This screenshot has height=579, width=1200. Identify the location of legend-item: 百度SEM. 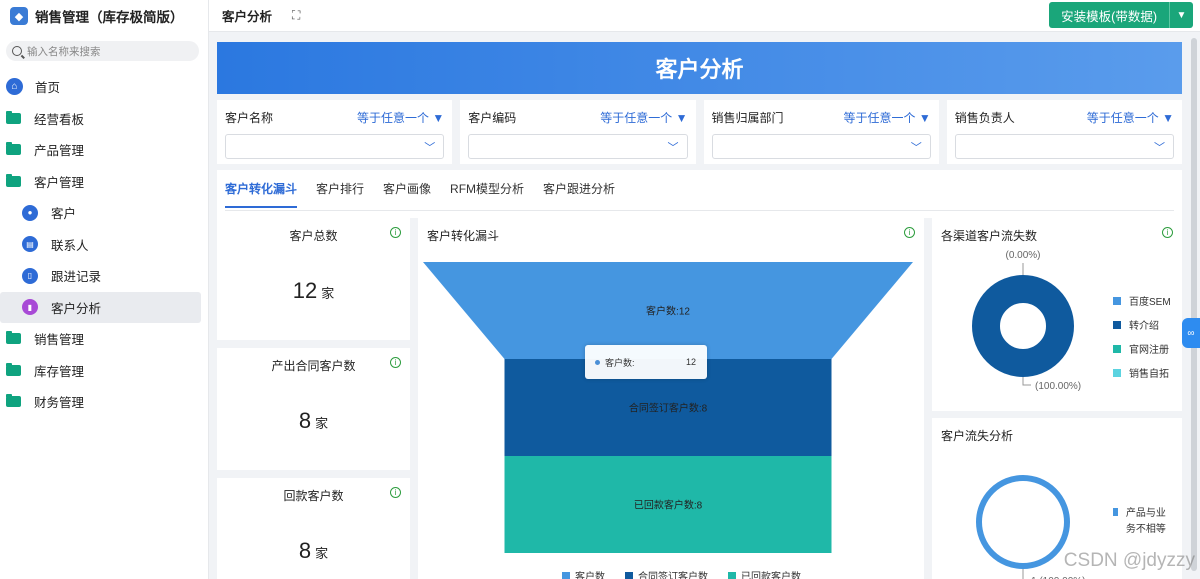
(1142, 300).